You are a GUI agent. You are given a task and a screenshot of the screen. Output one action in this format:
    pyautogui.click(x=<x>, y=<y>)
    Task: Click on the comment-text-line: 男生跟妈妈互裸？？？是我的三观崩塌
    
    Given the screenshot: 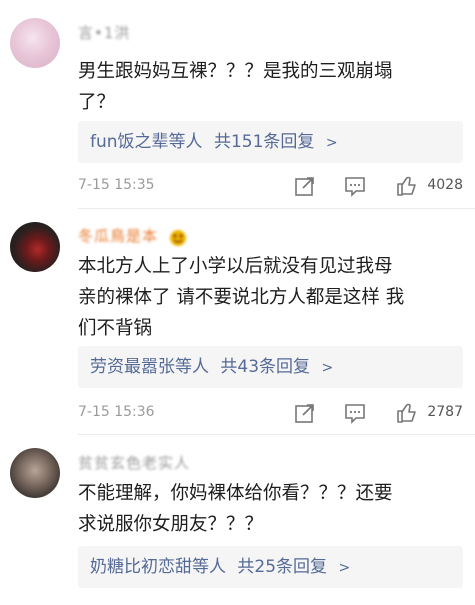 What is the action you would take?
    pyautogui.click(x=235, y=71)
    